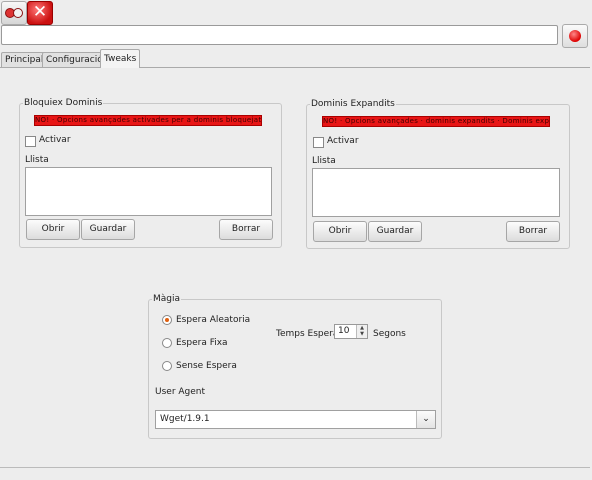  What do you see at coordinates (307, 334) in the screenshot?
I see `temps-espera-label: Temps Espera` at bounding box center [307, 334].